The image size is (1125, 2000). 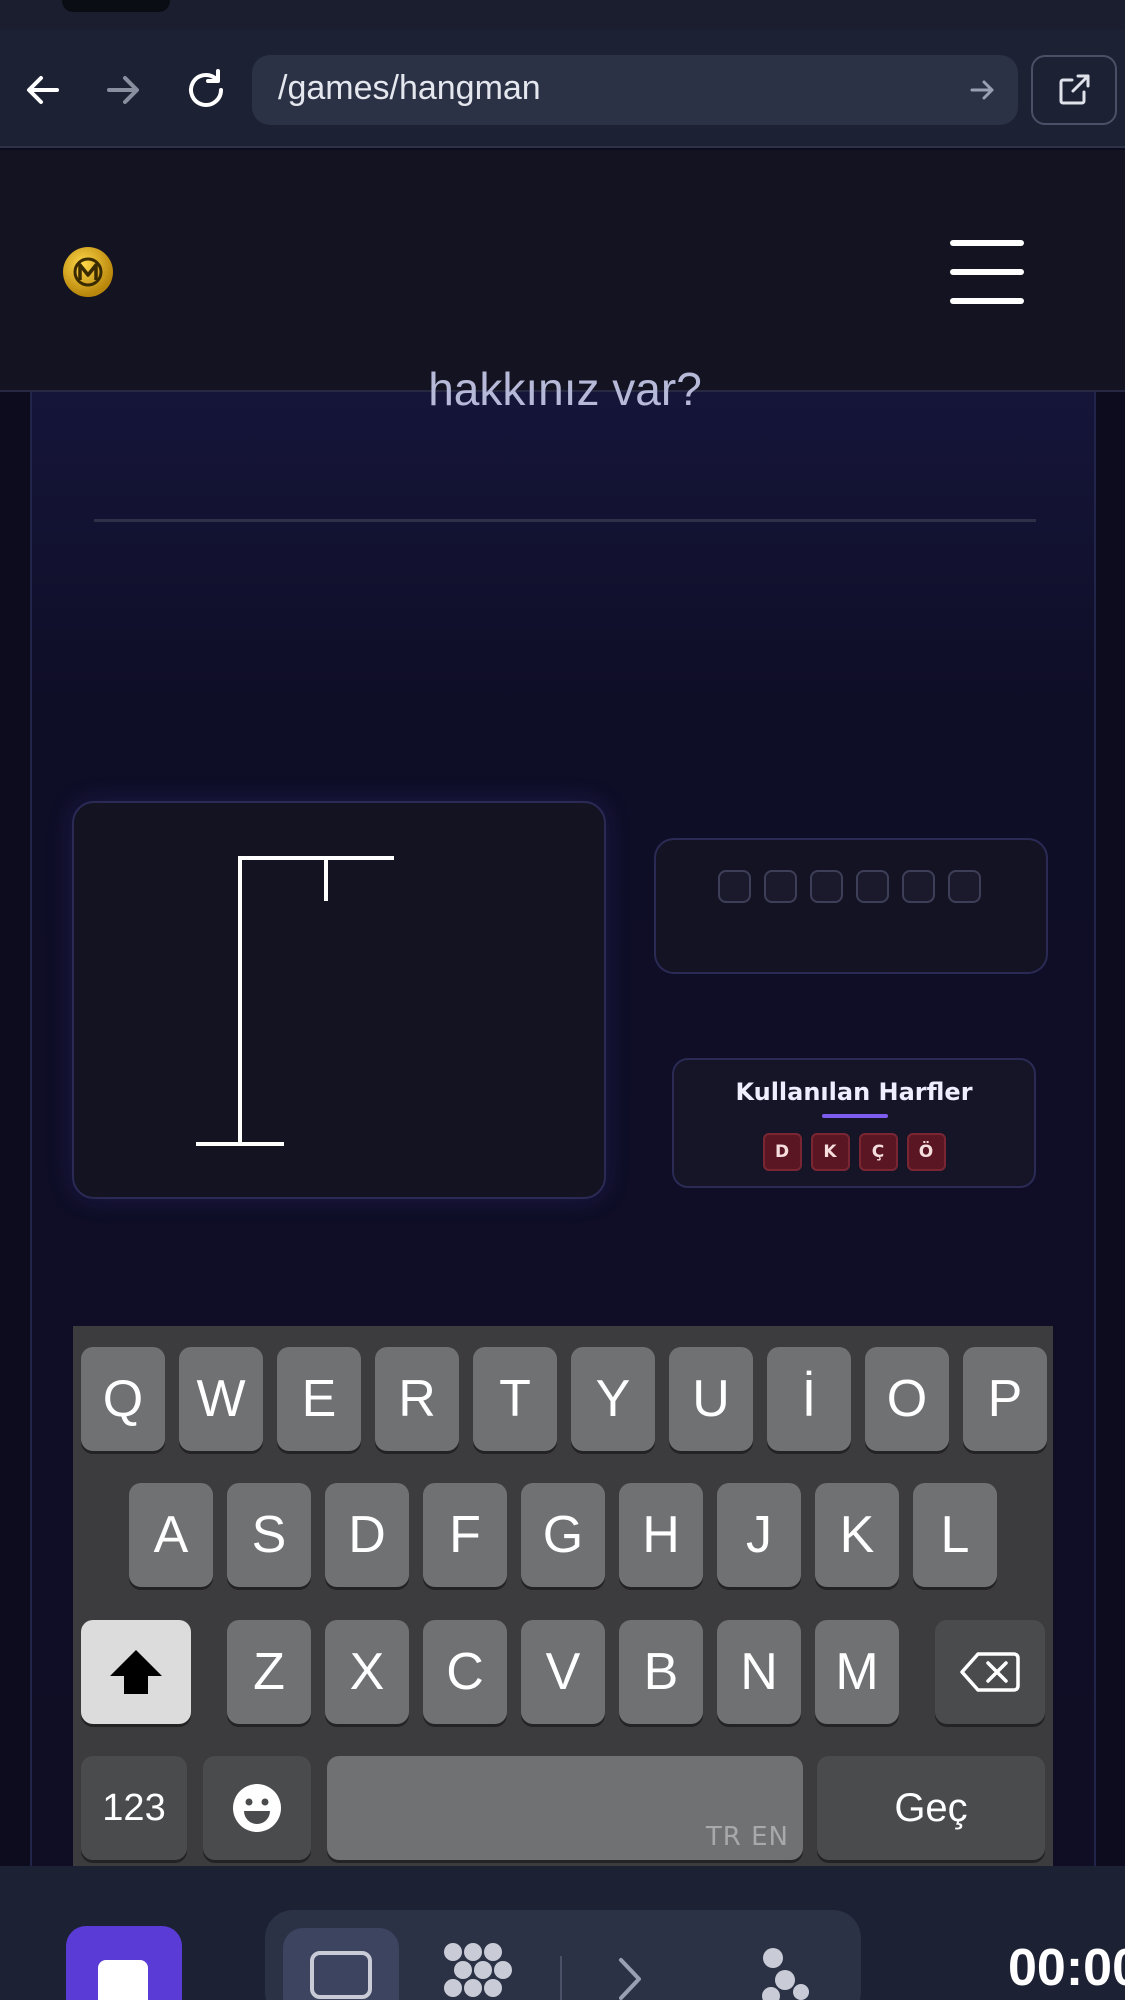 I want to click on recorder-tools, so click(x=563, y=1955).